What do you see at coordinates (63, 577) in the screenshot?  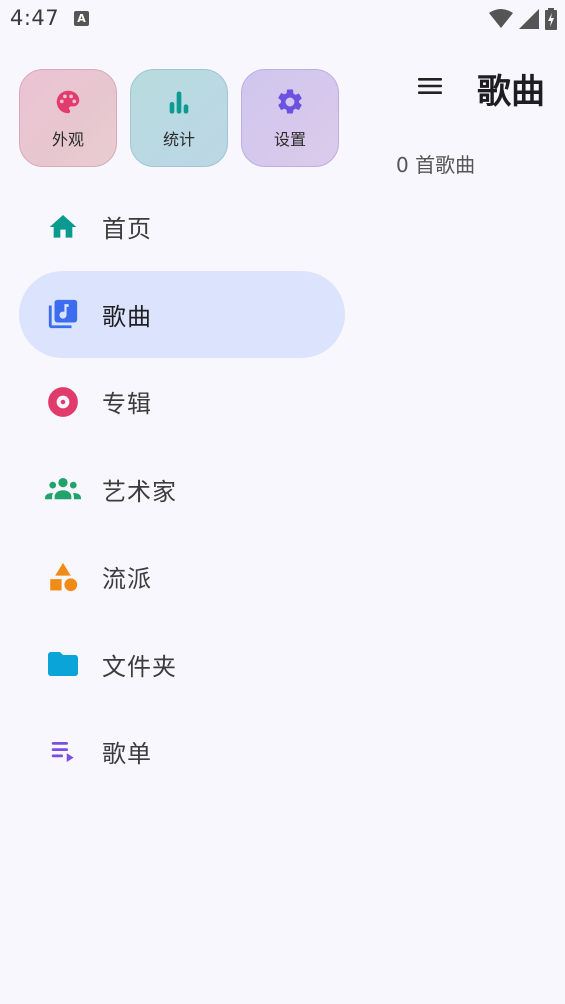 I see `shapes-icon` at bounding box center [63, 577].